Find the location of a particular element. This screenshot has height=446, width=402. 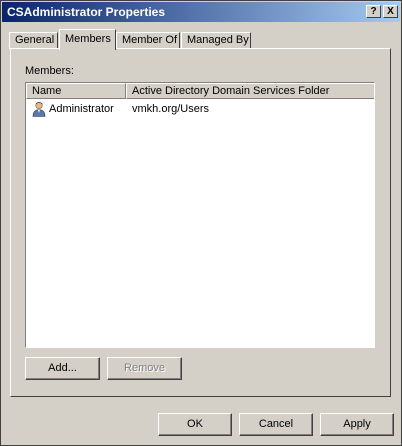

member-name: Administrator is located at coordinates (81, 109).